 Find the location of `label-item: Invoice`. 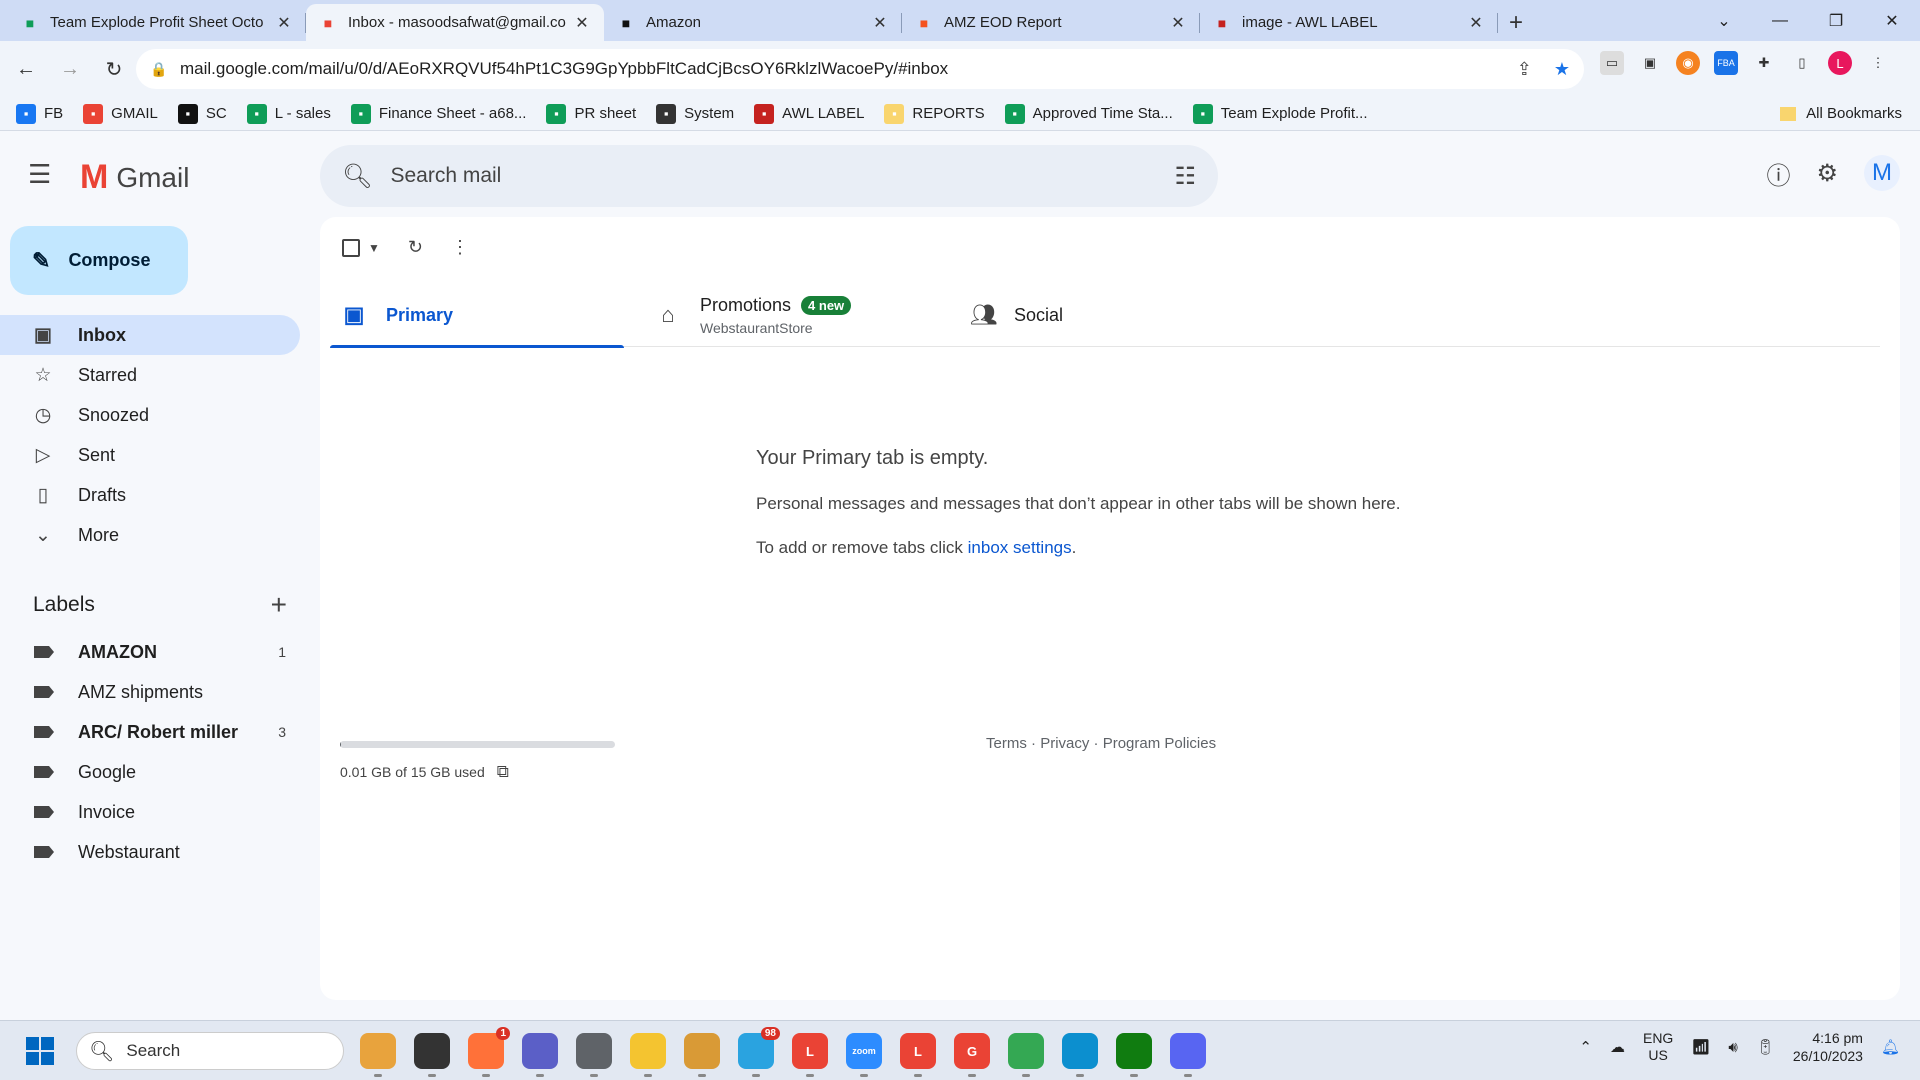

label-item: Invoice is located at coordinates (150, 812).